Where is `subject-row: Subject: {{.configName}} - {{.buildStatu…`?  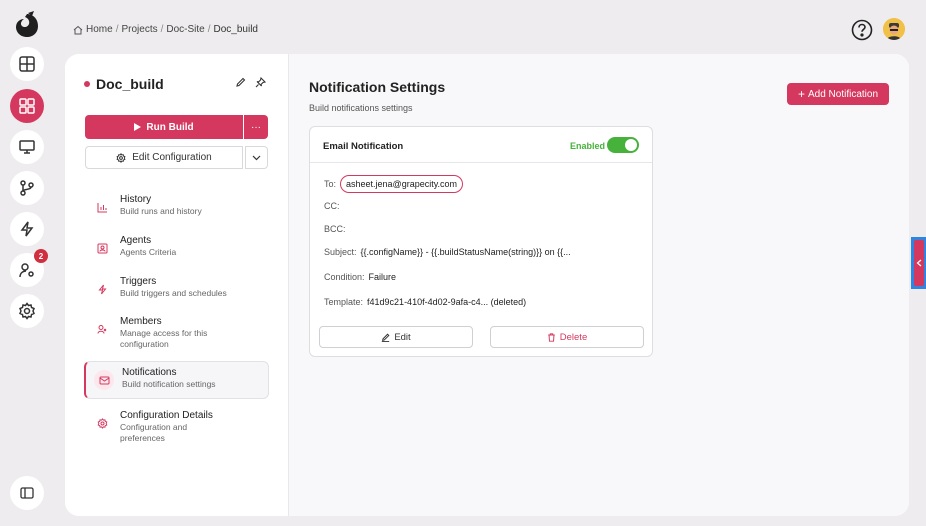 subject-row: Subject: {{.configName}} - {{.buildStatu… is located at coordinates (447, 252).